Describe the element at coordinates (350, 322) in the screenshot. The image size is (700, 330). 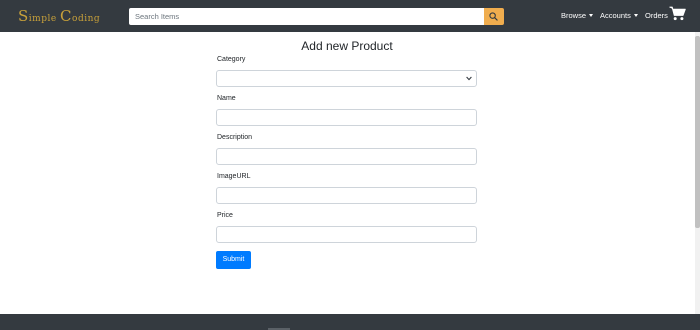
I see `footer` at that location.